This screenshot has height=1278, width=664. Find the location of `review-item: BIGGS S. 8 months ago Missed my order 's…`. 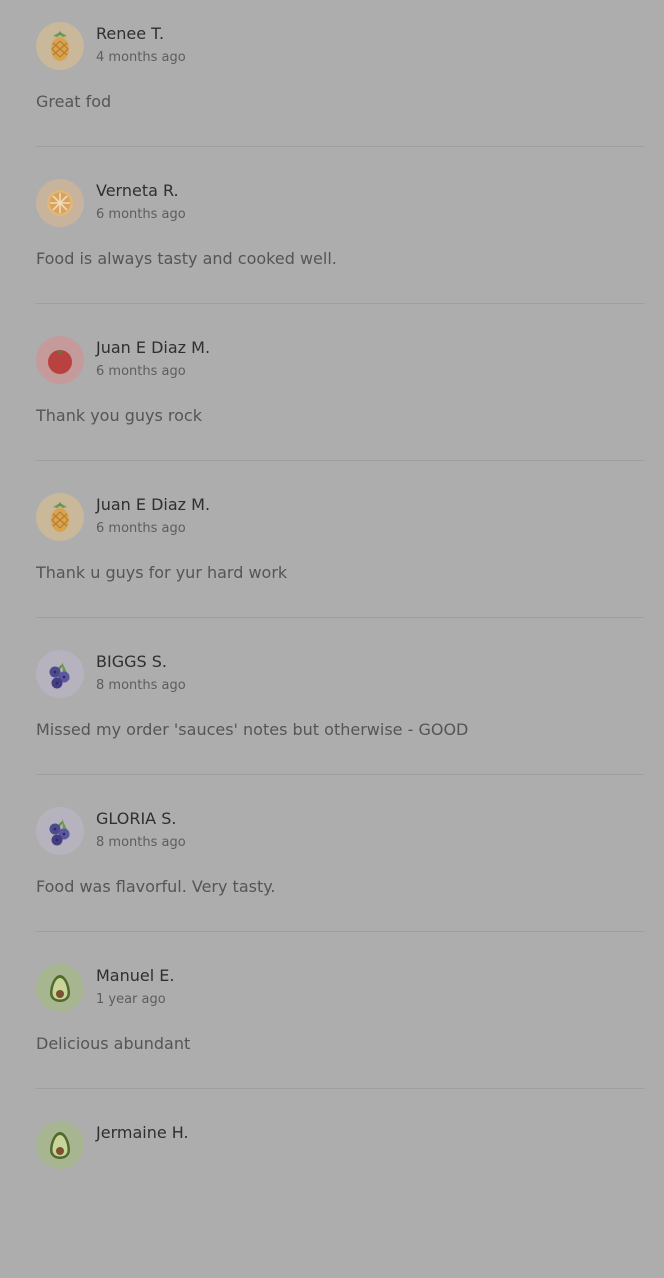

review-item: BIGGS S. 8 months ago Missed my order 's… is located at coordinates (340, 728).